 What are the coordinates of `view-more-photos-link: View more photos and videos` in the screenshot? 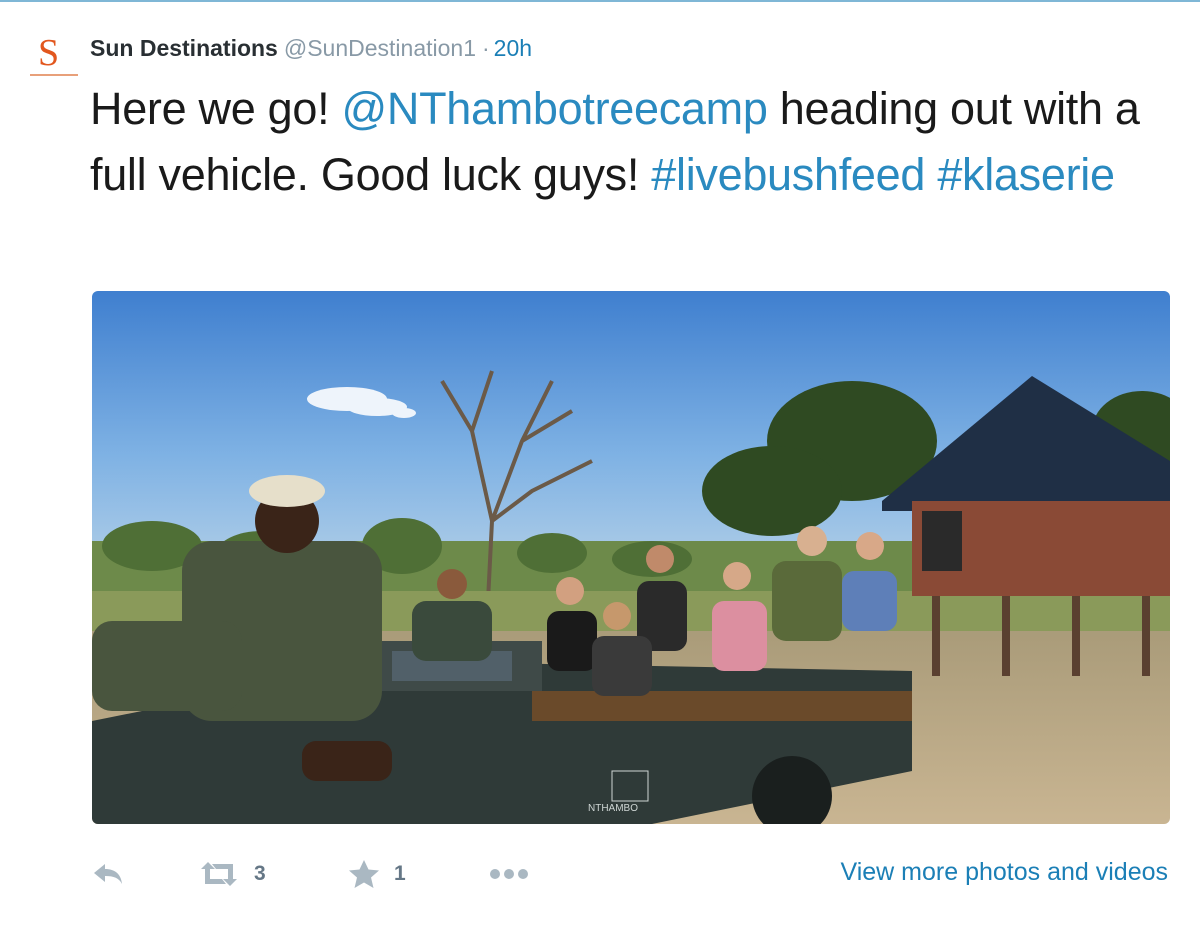 It's located at (1004, 872).